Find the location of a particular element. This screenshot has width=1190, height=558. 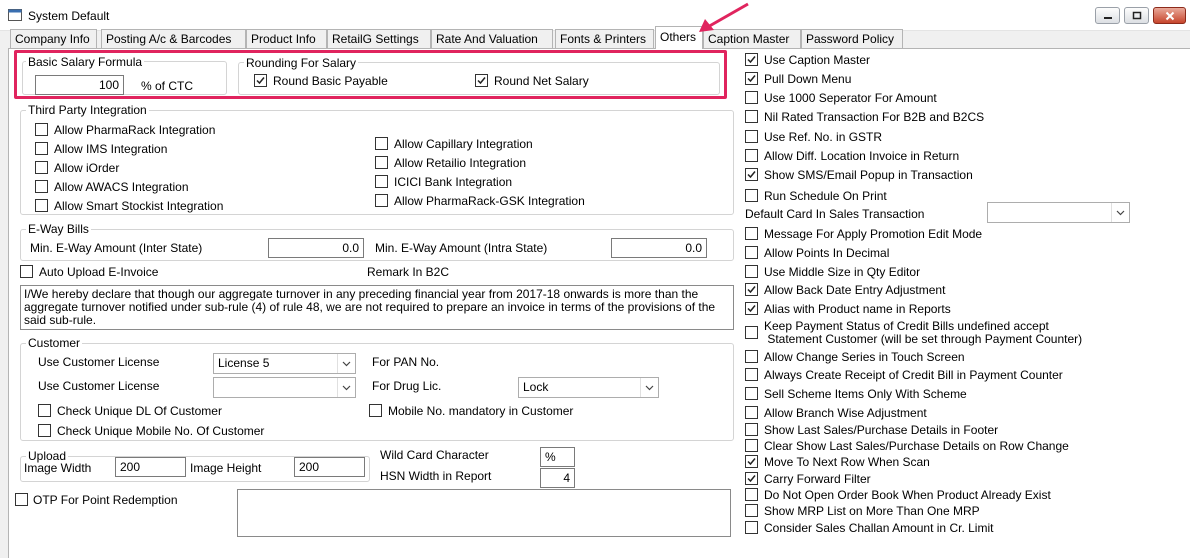

right-option-label: Show SMS/Email Popup in Transaction is located at coordinates (868, 175).